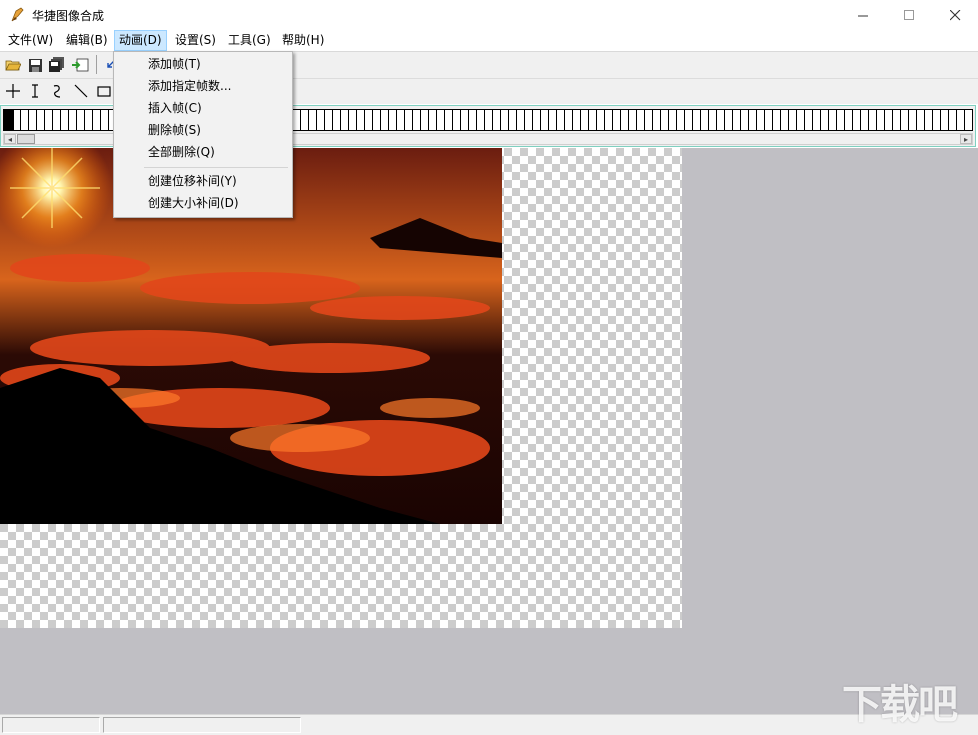 The width and height of the screenshot is (978, 735). I want to click on menu-file: 文件(W), so click(30, 40).